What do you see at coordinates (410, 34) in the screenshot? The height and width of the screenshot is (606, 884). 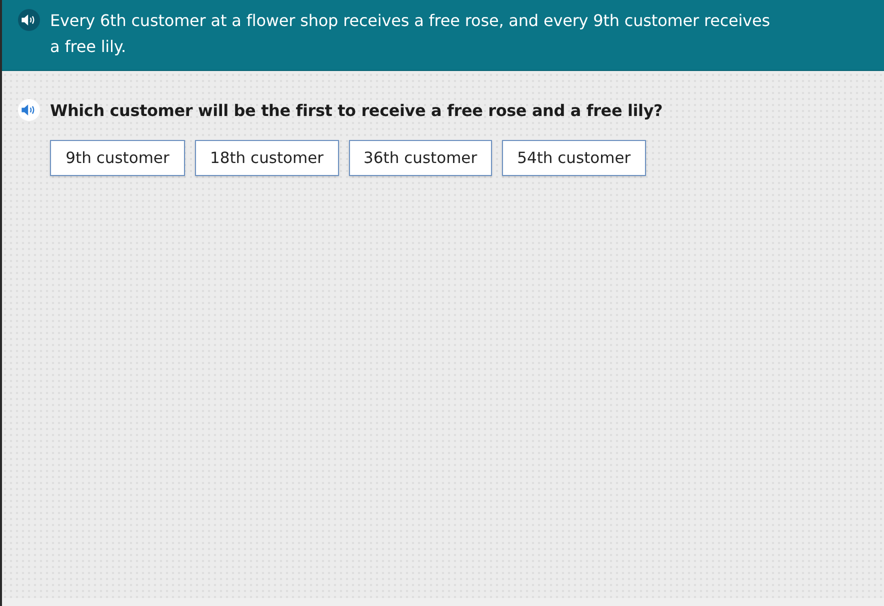 I see `prompt-text: Every 6th customer at a flower shop receives a free rose, and every 9th customer receives a free lily.` at bounding box center [410, 34].